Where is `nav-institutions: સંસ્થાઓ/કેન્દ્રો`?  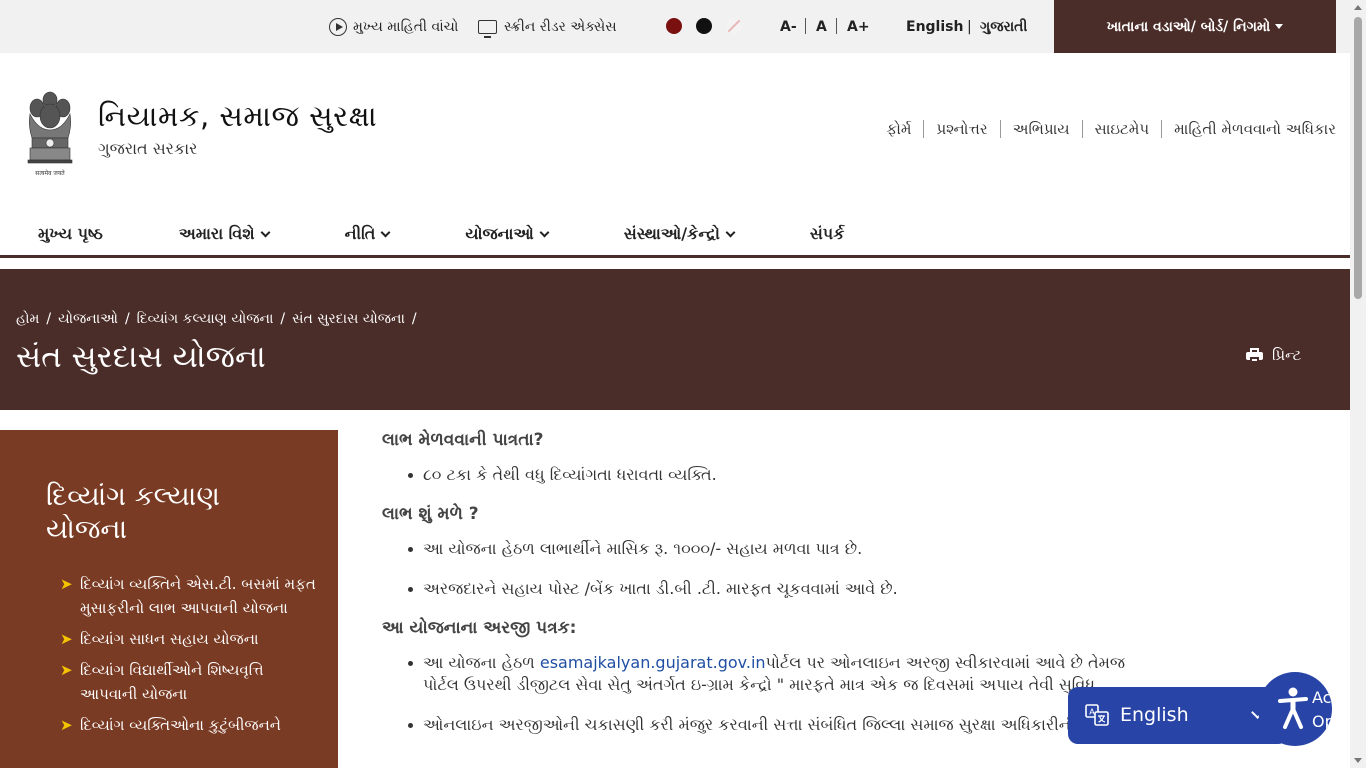 nav-institutions: સંસ્થાઓ/કેન્દ્રો is located at coordinates (679, 234).